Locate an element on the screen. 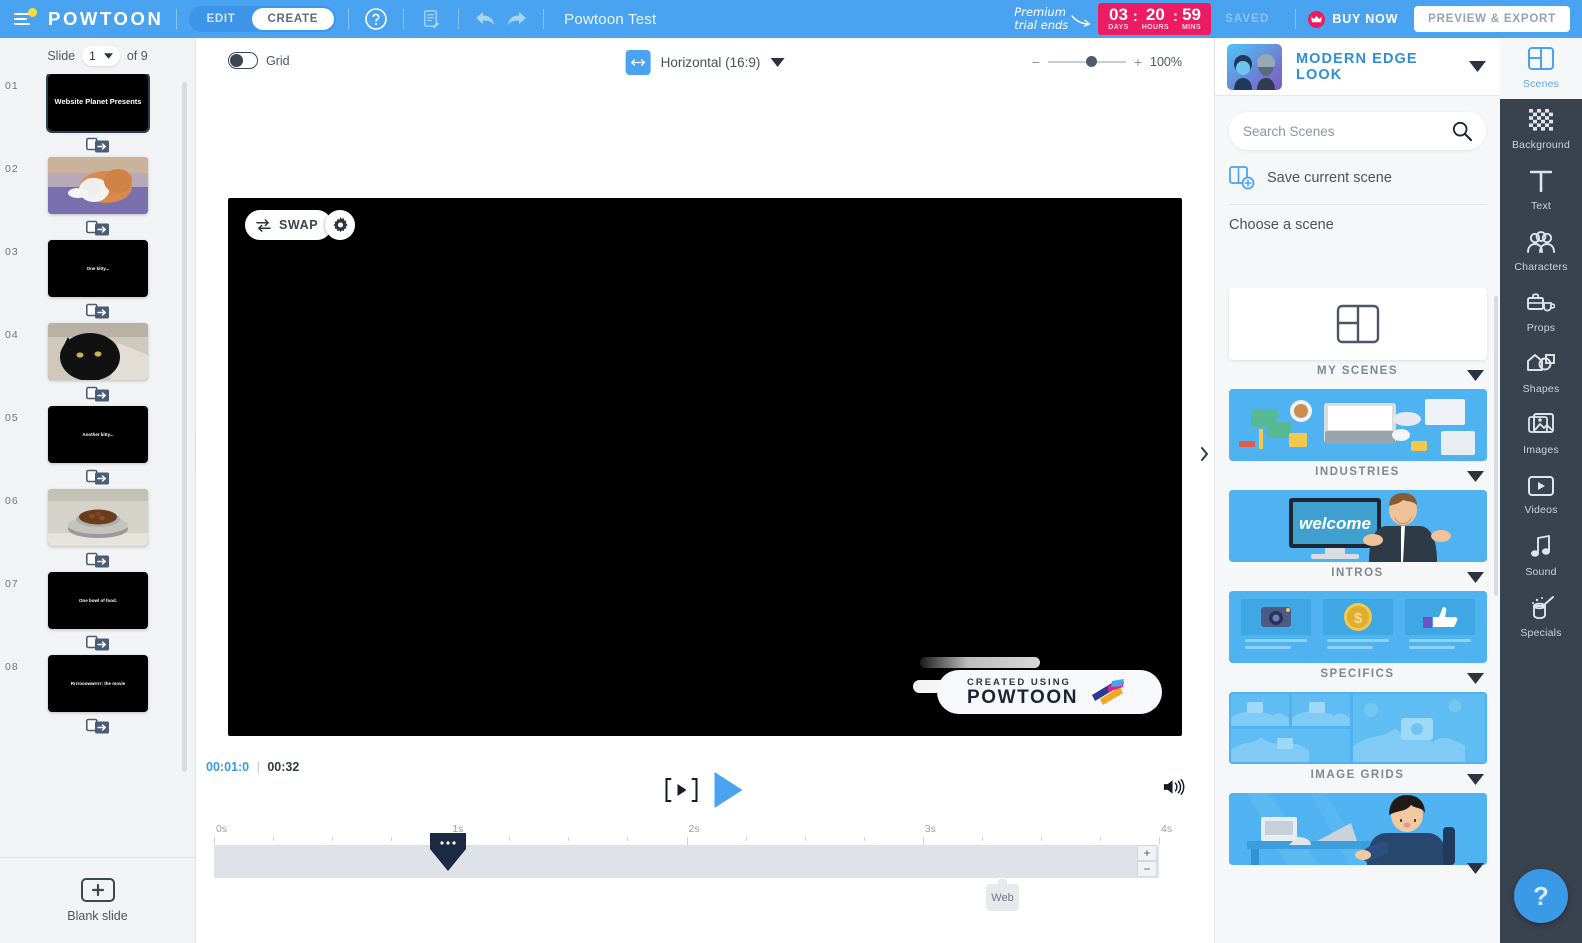  tool-background: Background is located at coordinates (1541, 129).